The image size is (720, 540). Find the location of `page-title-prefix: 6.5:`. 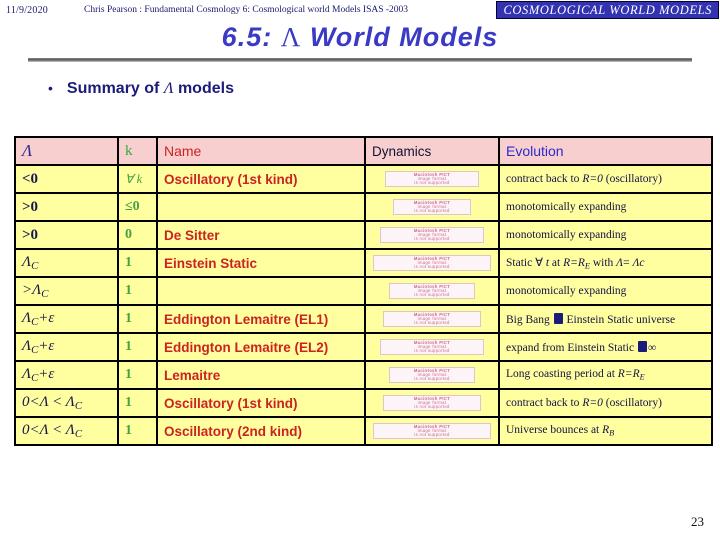

page-title-prefix: 6.5: is located at coordinates (247, 37).